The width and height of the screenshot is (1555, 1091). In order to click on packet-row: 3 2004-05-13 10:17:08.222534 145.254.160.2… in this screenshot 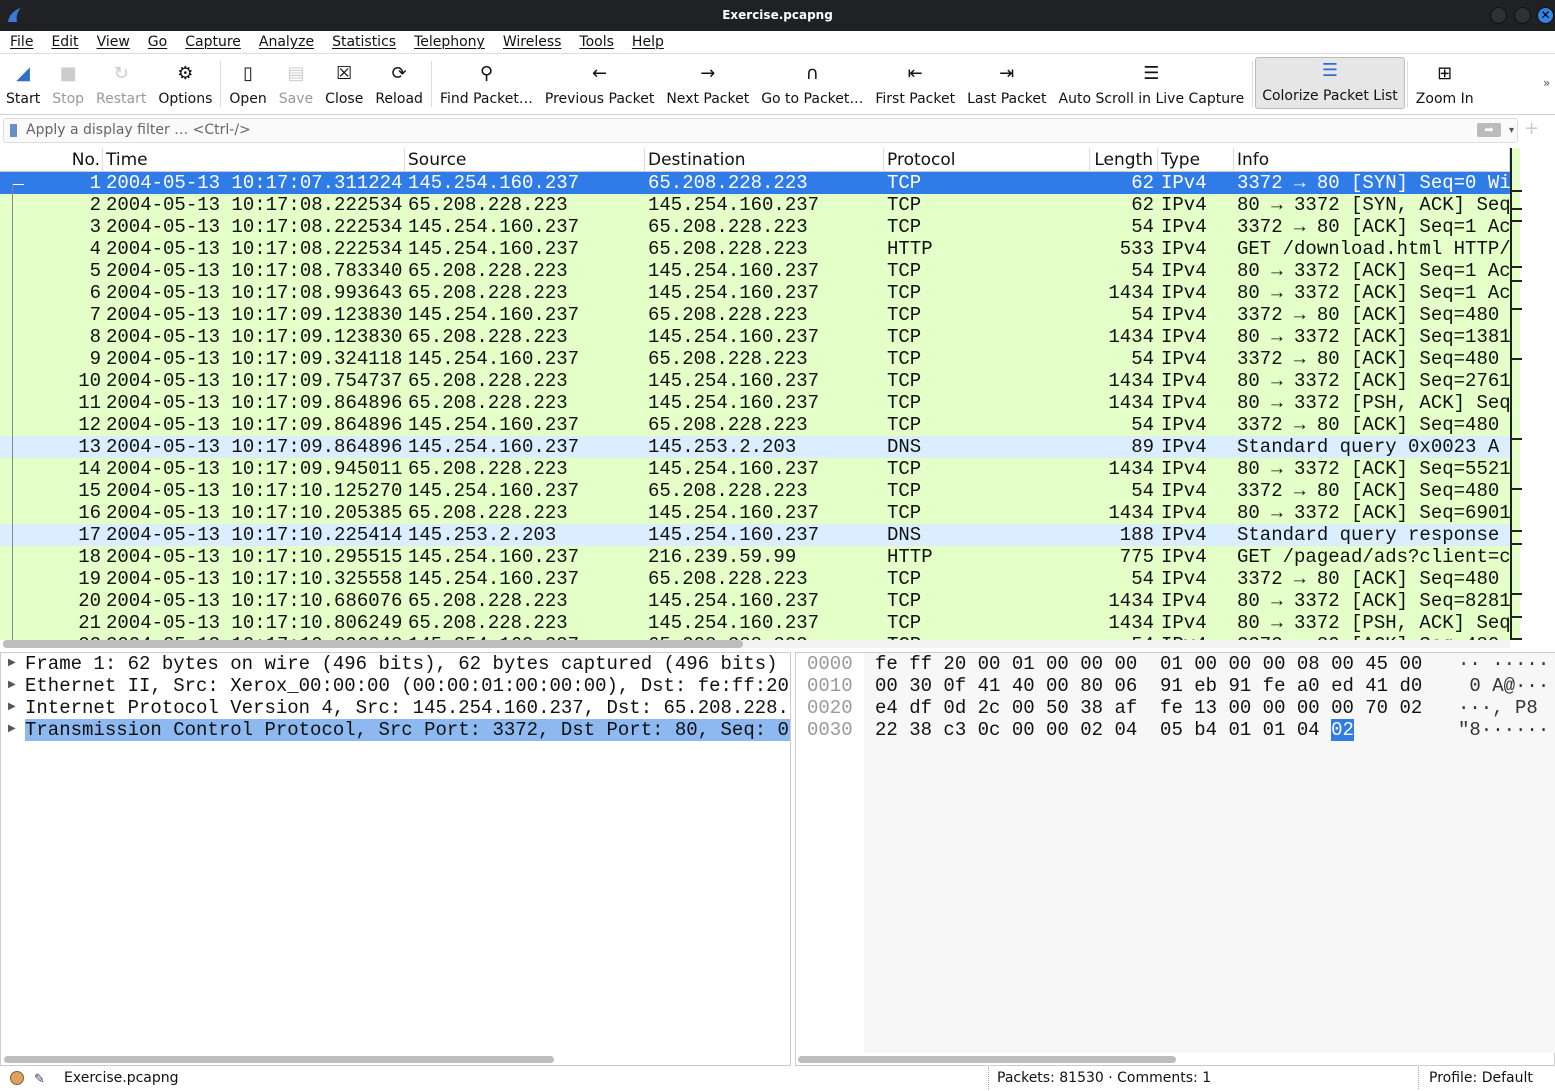, I will do `click(755, 227)`.